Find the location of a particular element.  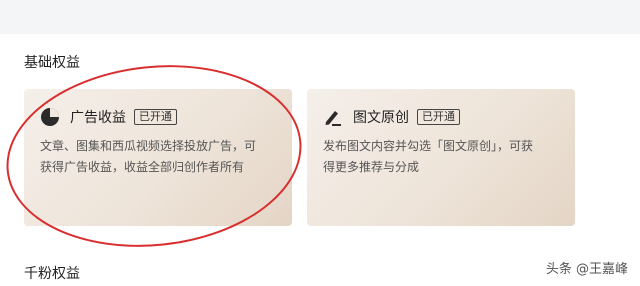

top-bar is located at coordinates (320, 17).